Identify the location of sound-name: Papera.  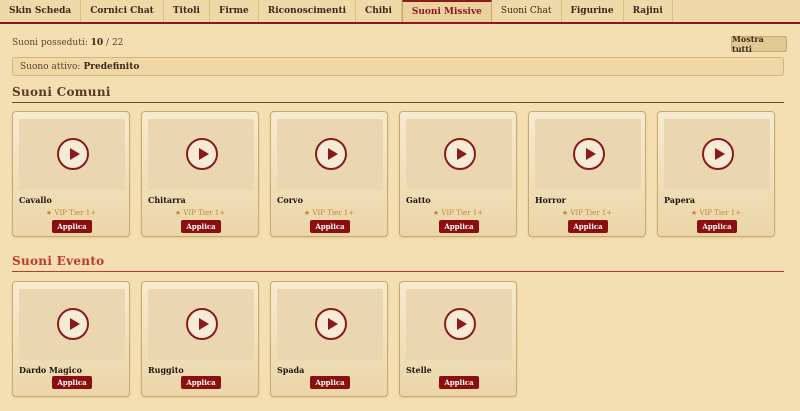
(680, 200).